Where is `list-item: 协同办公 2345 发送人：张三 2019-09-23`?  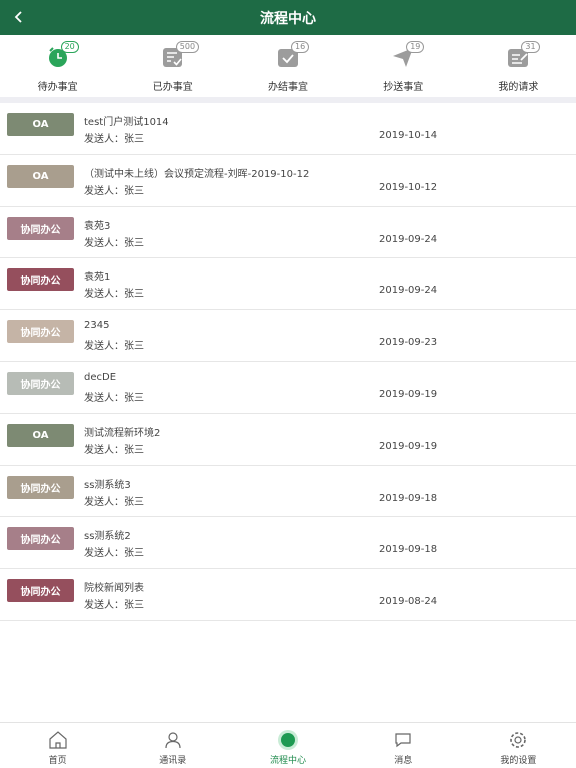
list-item: 协同办公 2345 发送人：张三 2019-09-23 is located at coordinates (288, 336).